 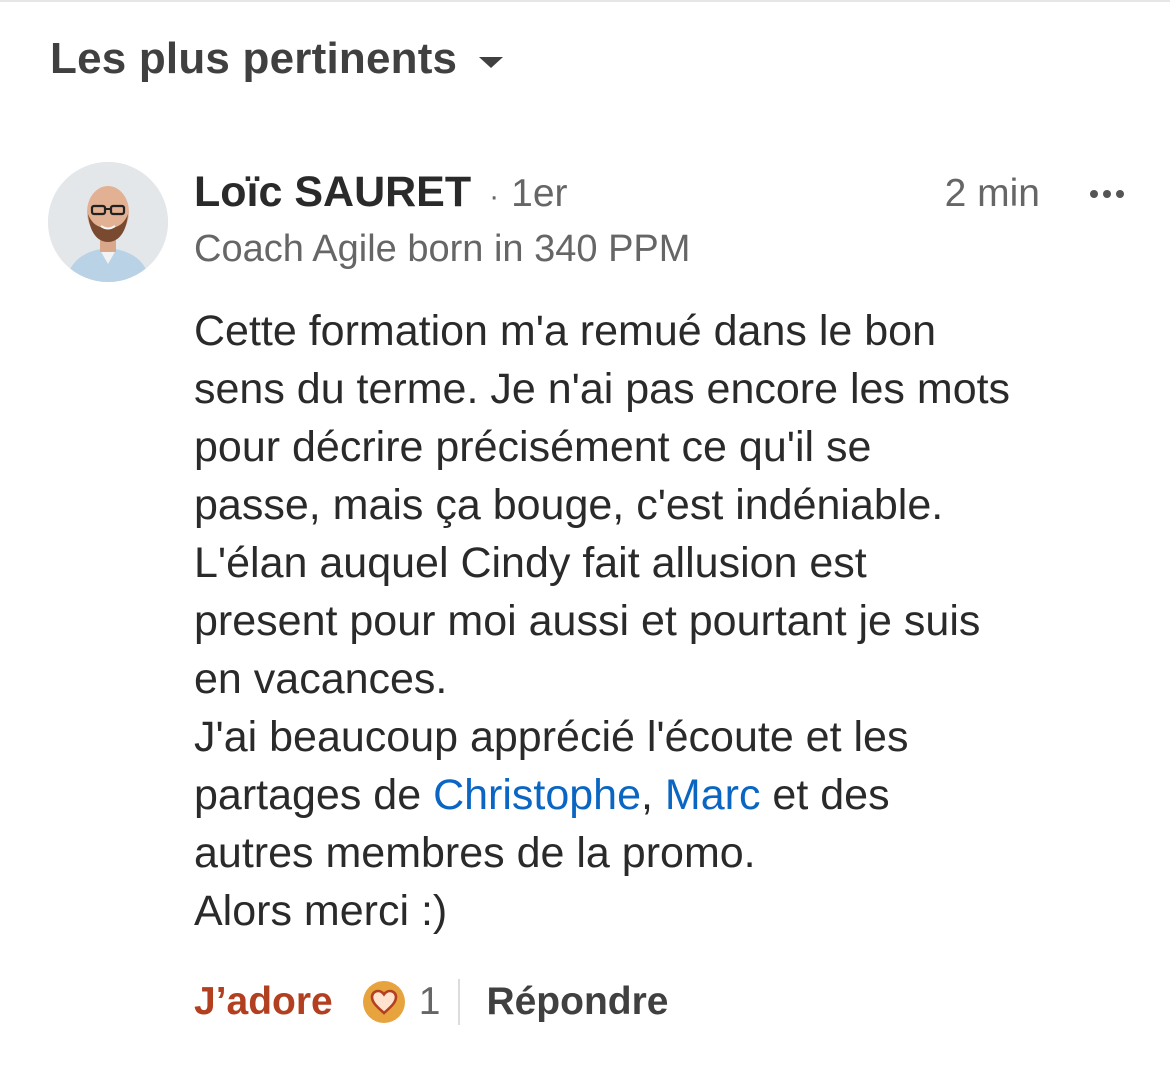 I want to click on text-segment: et des, so click(x=825, y=795).